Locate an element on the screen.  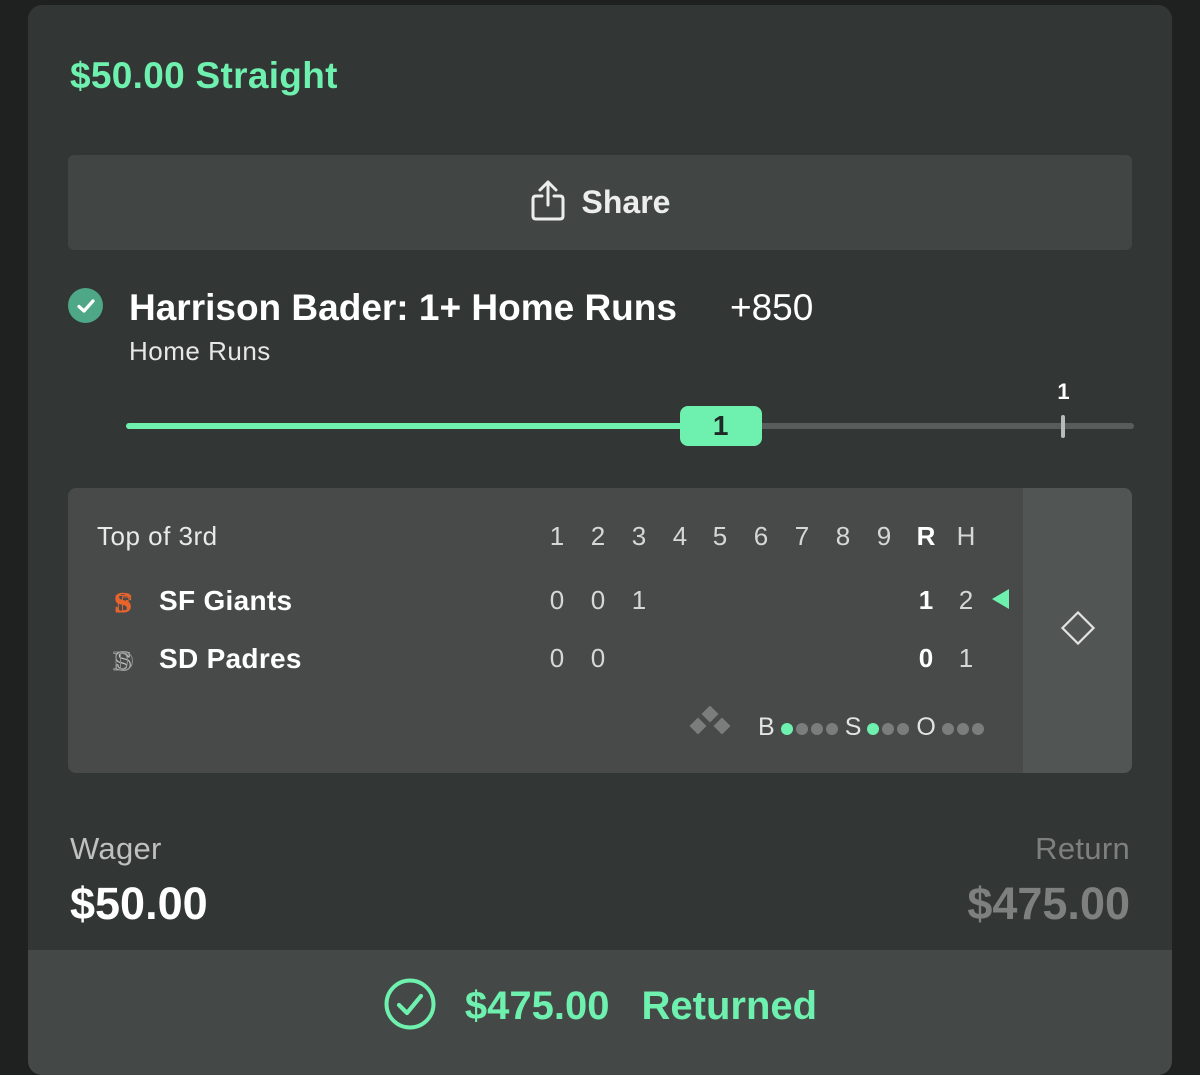
svg-text: D is located at coordinates (123, 661).